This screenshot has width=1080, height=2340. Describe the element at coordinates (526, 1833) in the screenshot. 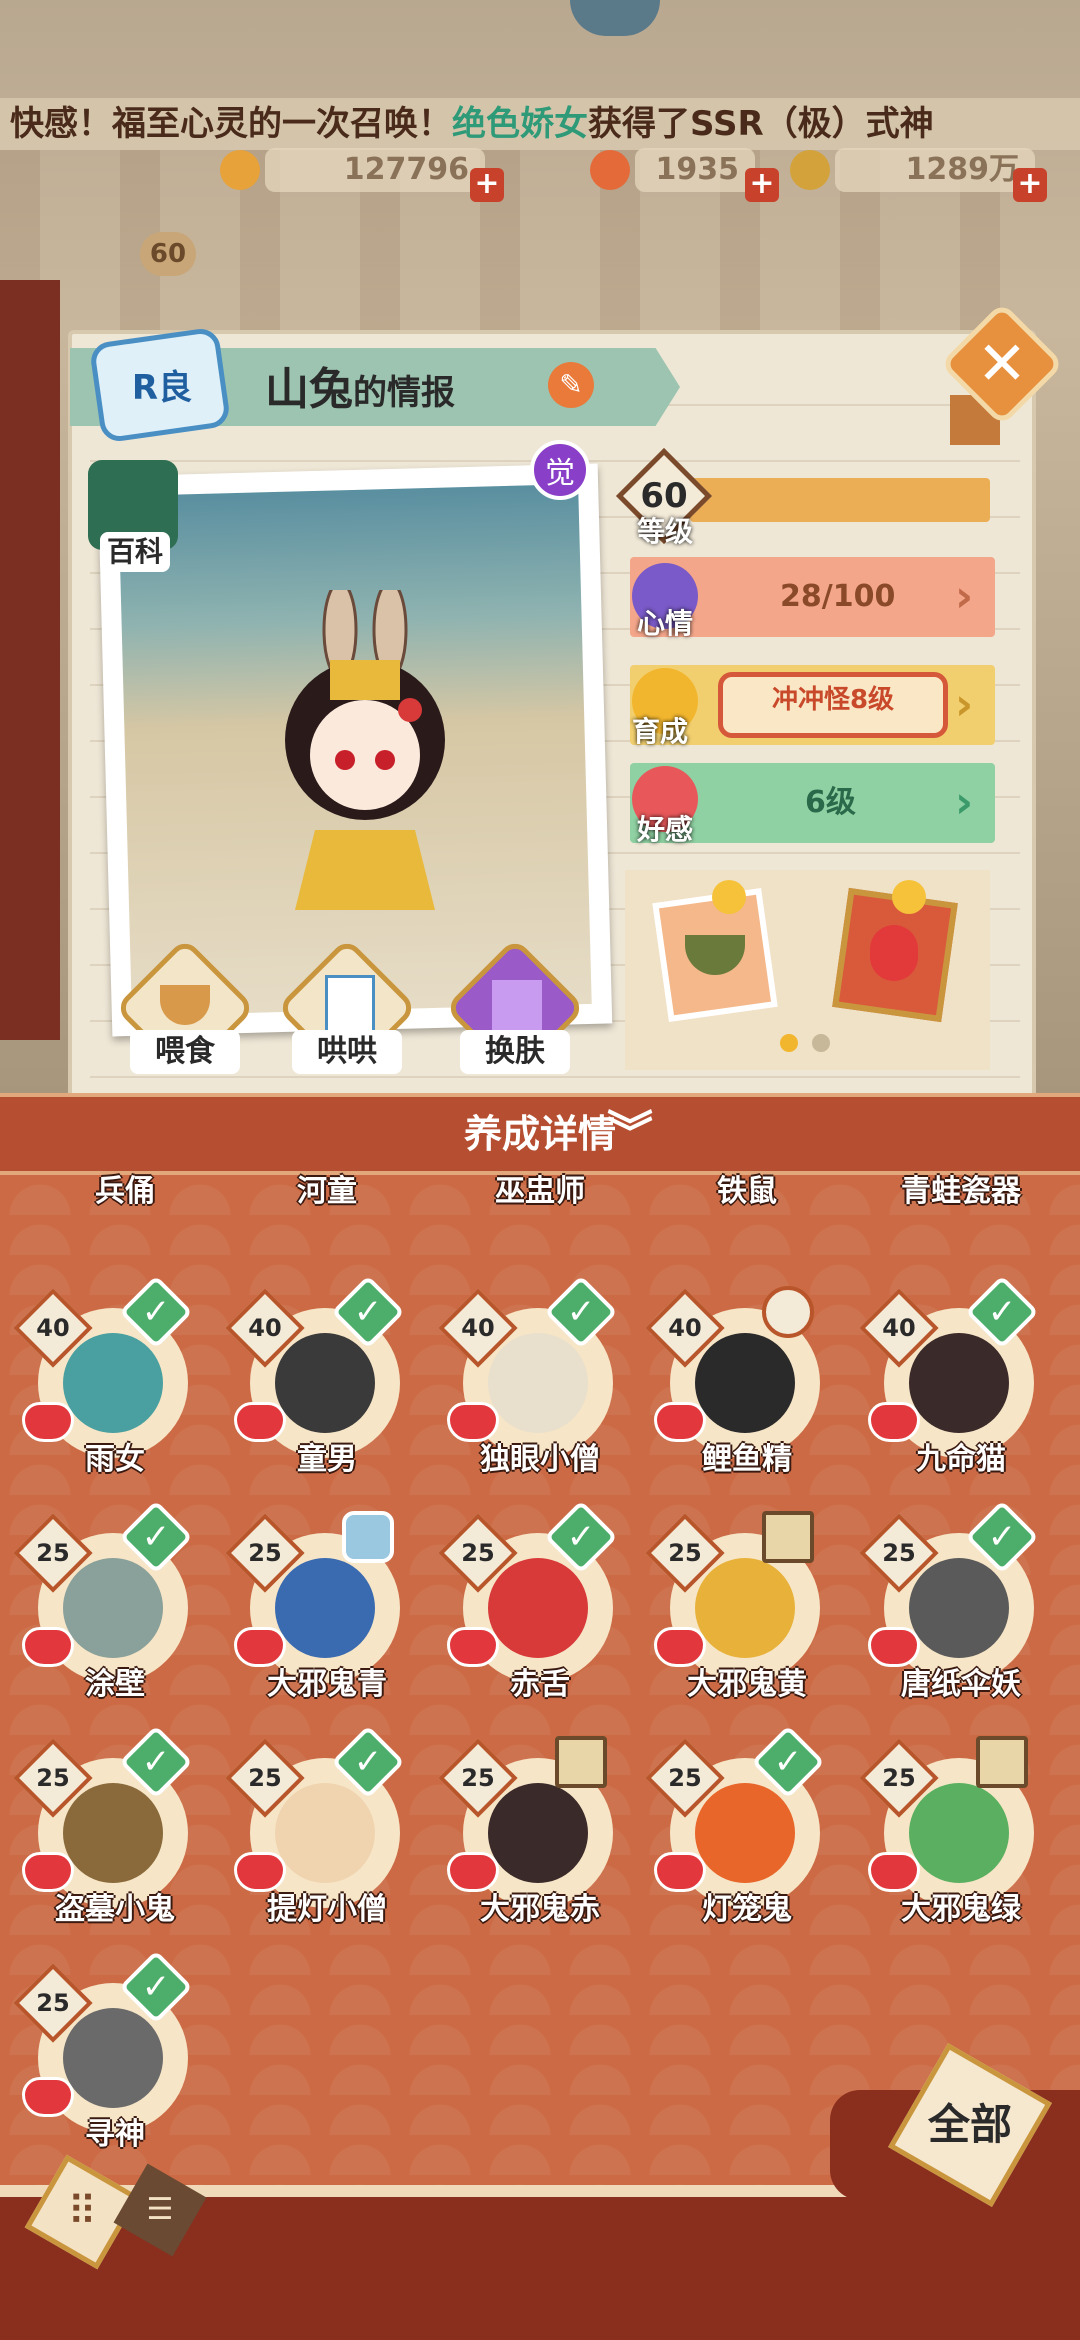

I see `shikigami-card: 25 大邪鬼赤` at that location.